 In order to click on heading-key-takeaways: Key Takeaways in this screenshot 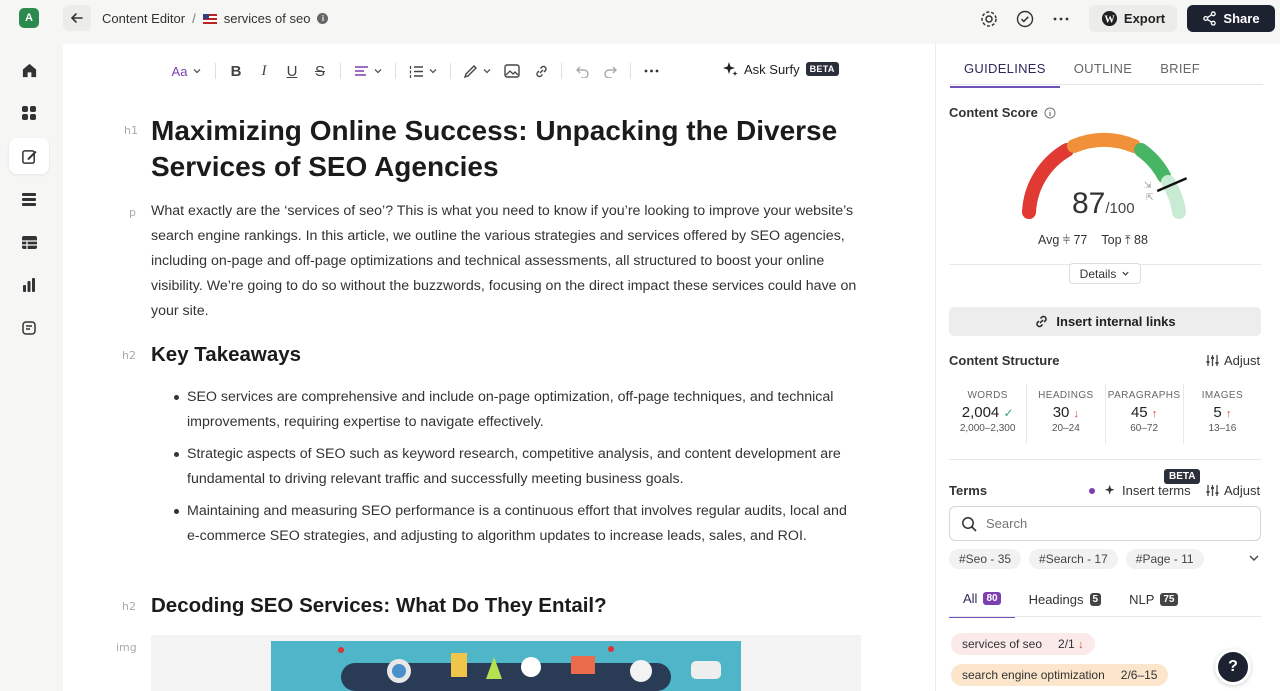, I will do `click(226, 355)`.